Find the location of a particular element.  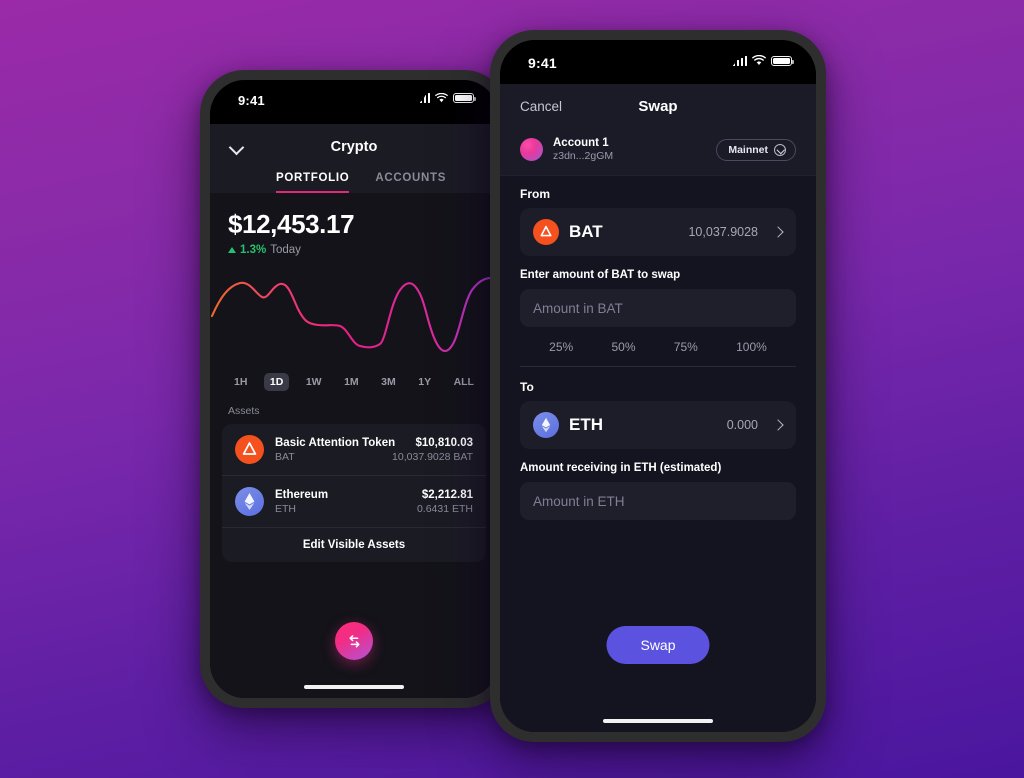

balance-section: $12,453.17 1.3% Today is located at coordinates (354, 224).